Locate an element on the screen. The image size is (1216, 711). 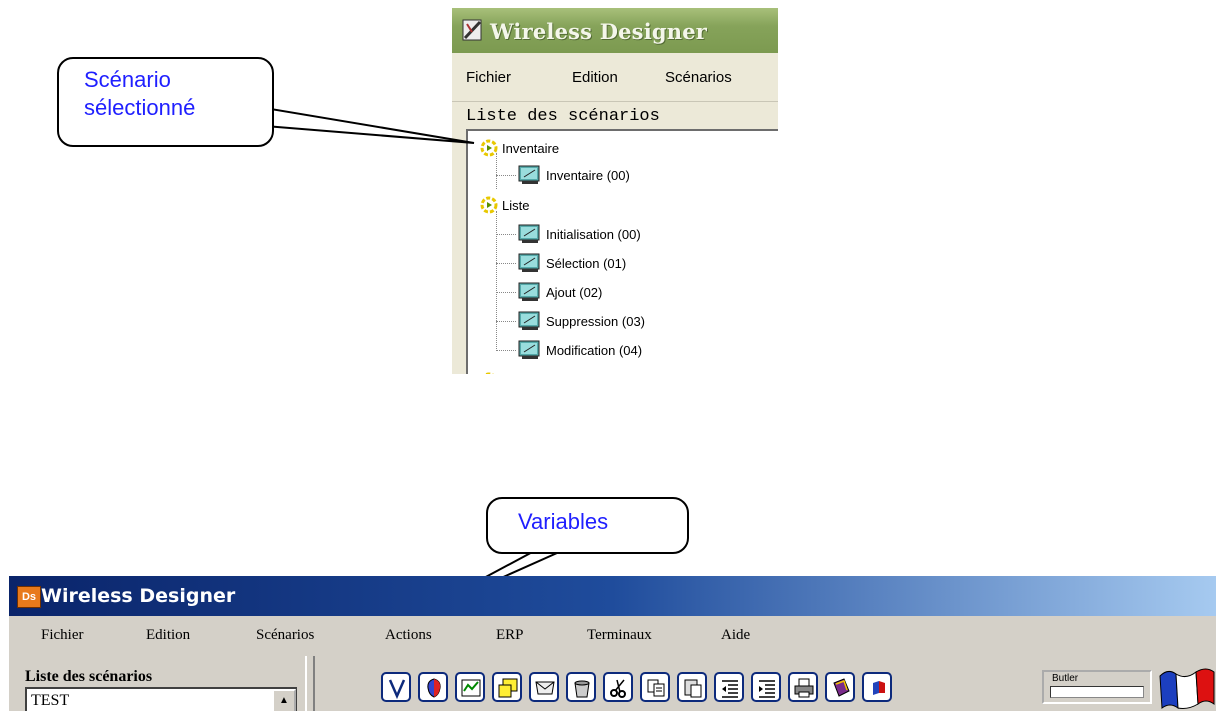
indent-right-button is located at coordinates (766, 687).